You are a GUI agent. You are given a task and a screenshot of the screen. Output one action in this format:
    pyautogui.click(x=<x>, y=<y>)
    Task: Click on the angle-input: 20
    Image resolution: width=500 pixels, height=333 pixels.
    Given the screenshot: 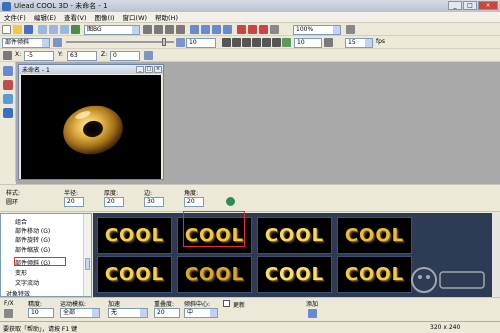 What is the action you would take?
    pyautogui.click(x=194, y=202)
    